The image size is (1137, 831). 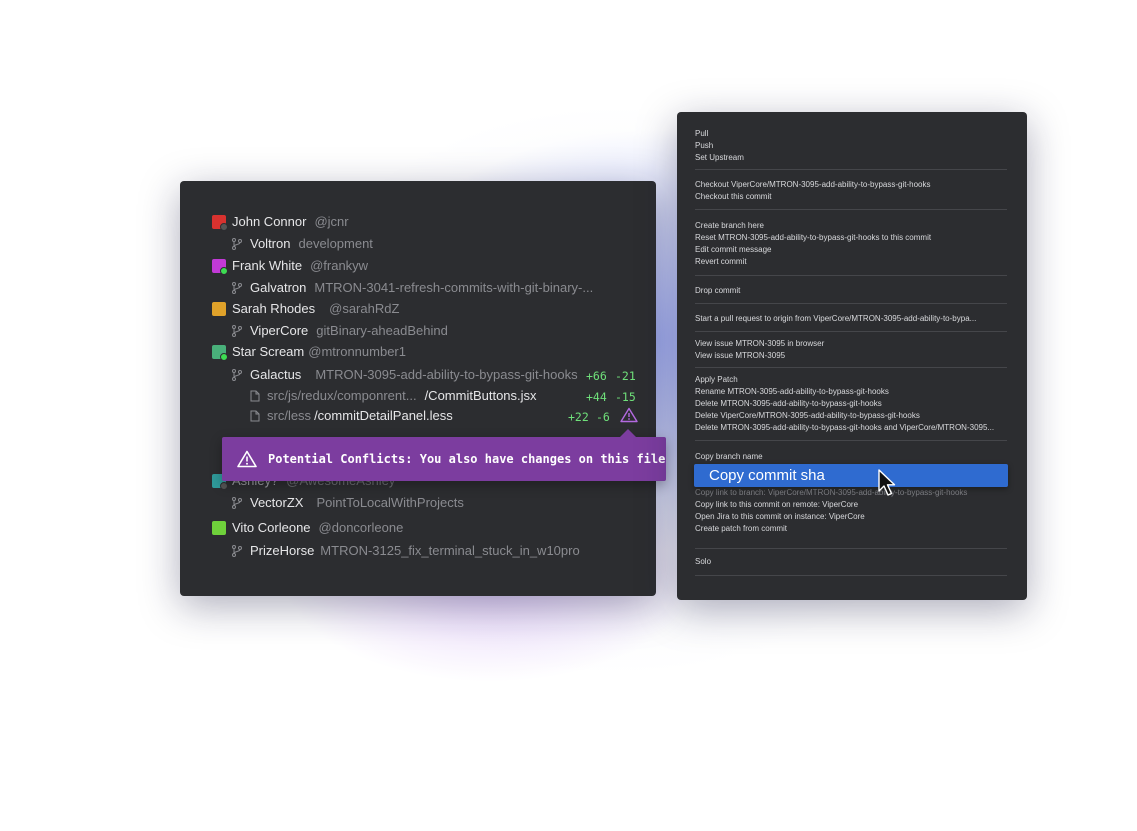 I want to click on file-deletions: -6, so click(x=603, y=417).